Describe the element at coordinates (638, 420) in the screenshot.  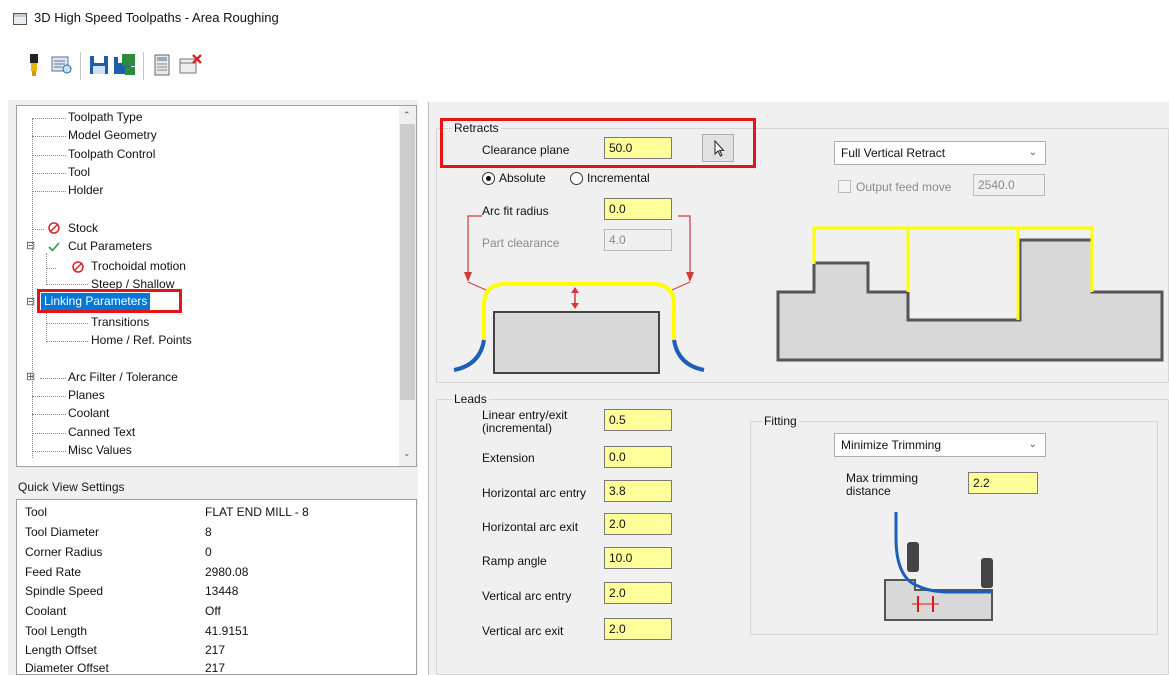
I see `linear-entry-exit-input: 0.5` at that location.